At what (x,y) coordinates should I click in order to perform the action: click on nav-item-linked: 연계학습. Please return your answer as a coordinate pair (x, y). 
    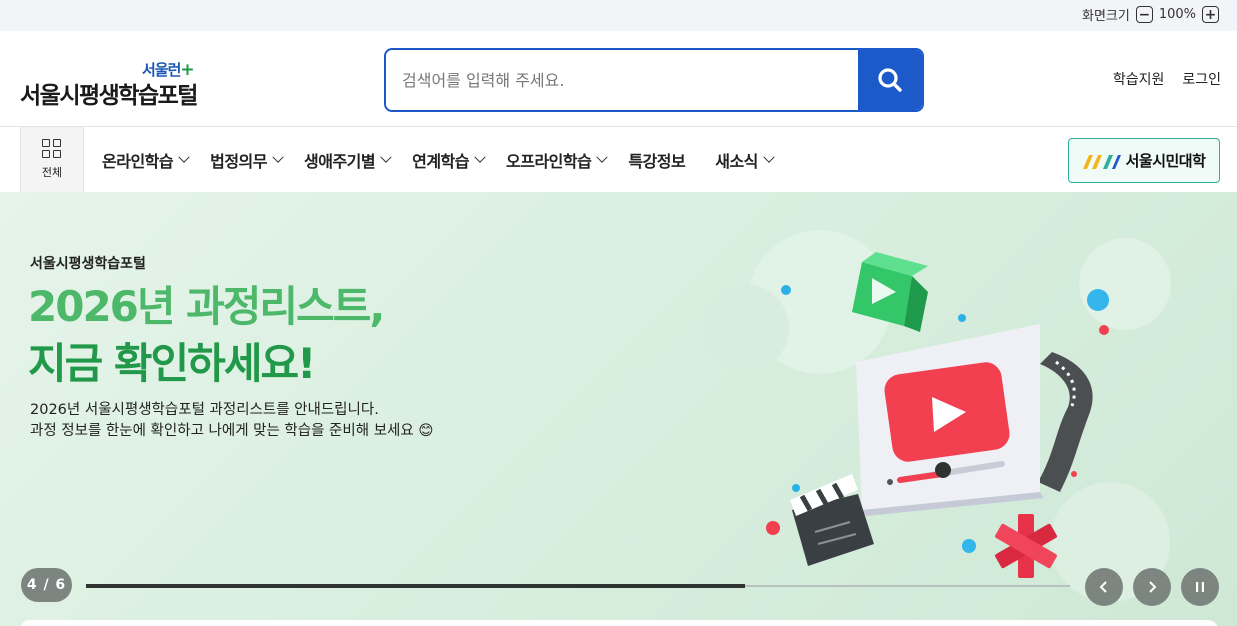
    Looking at the image, I should click on (449, 160).